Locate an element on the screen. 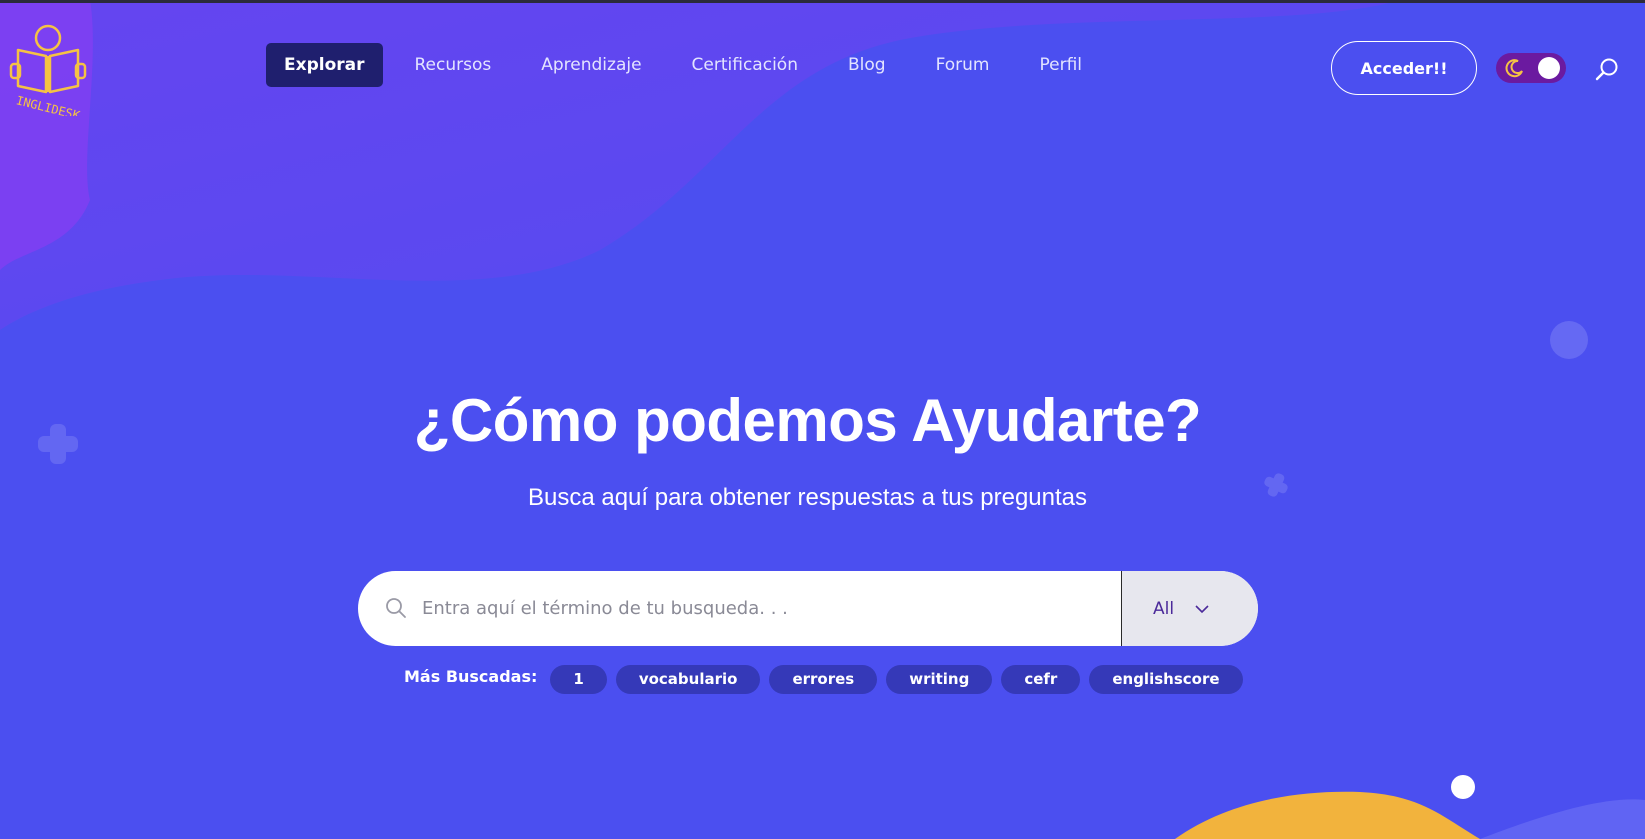 Image resolution: width=1645 pixels, height=839 pixels. nav-item-perfil: Perfil is located at coordinates (1060, 65).